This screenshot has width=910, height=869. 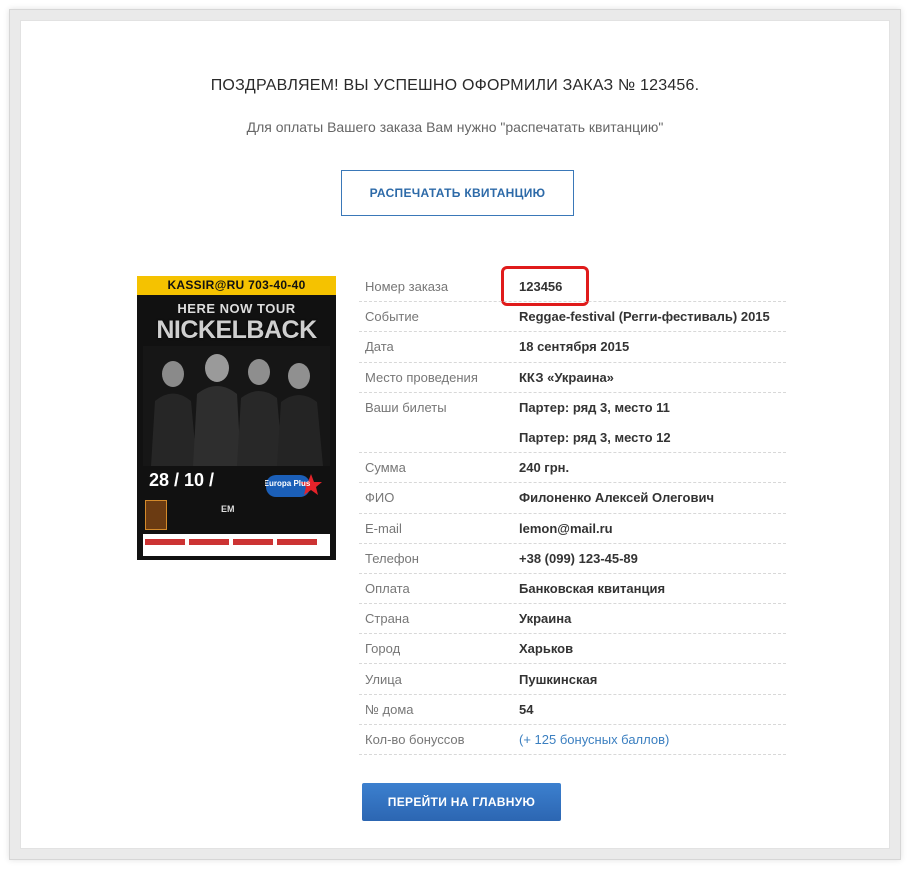 What do you see at coordinates (182, 480) in the screenshot?
I see `poster-date: 28 / 10 /` at bounding box center [182, 480].